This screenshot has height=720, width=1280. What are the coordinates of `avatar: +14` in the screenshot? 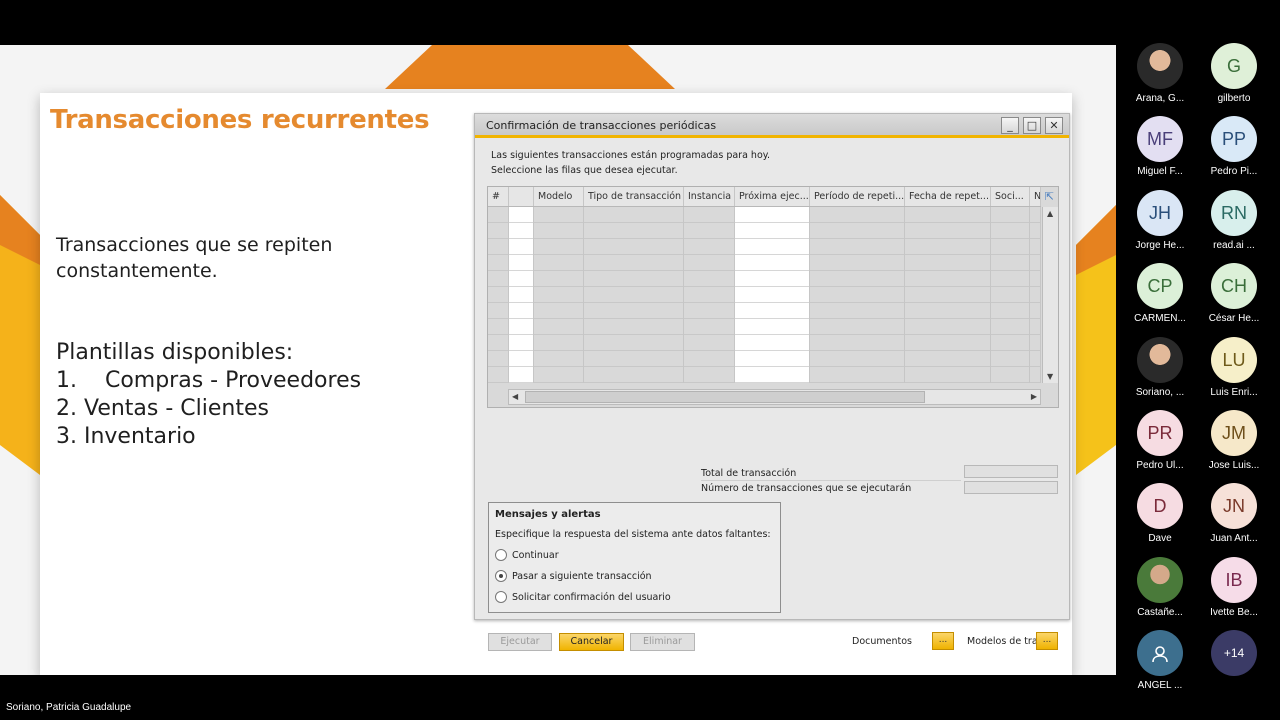 It's located at (1234, 653).